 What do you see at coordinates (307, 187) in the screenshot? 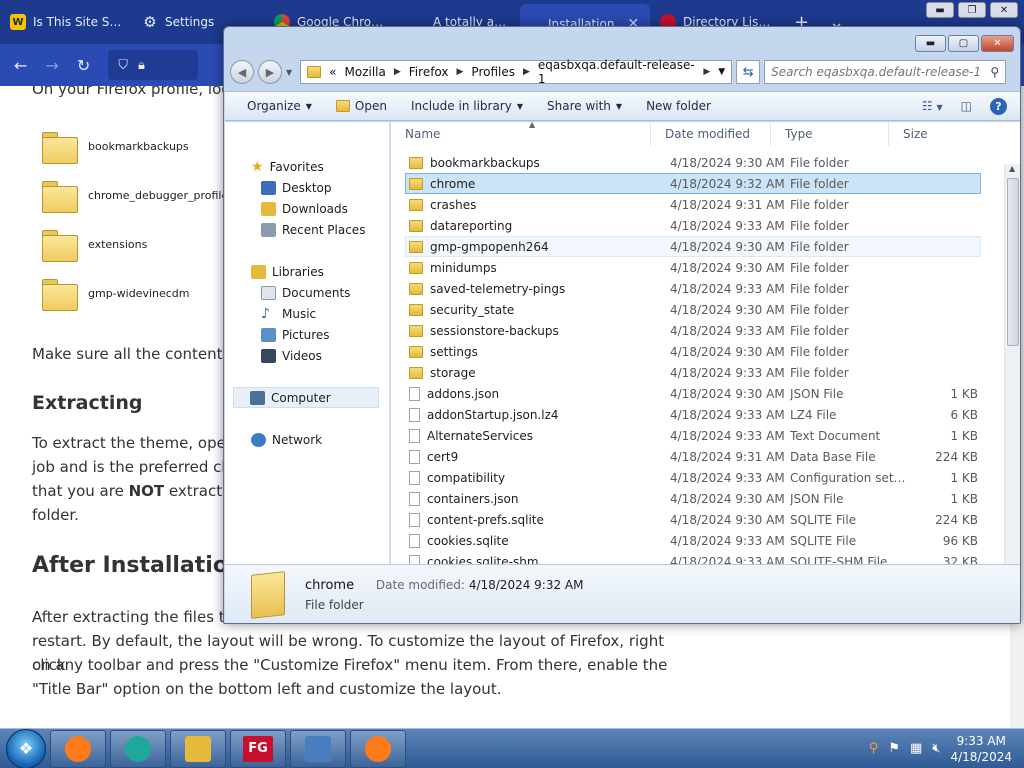
I see `nav-desktop: Desktop` at bounding box center [307, 187].